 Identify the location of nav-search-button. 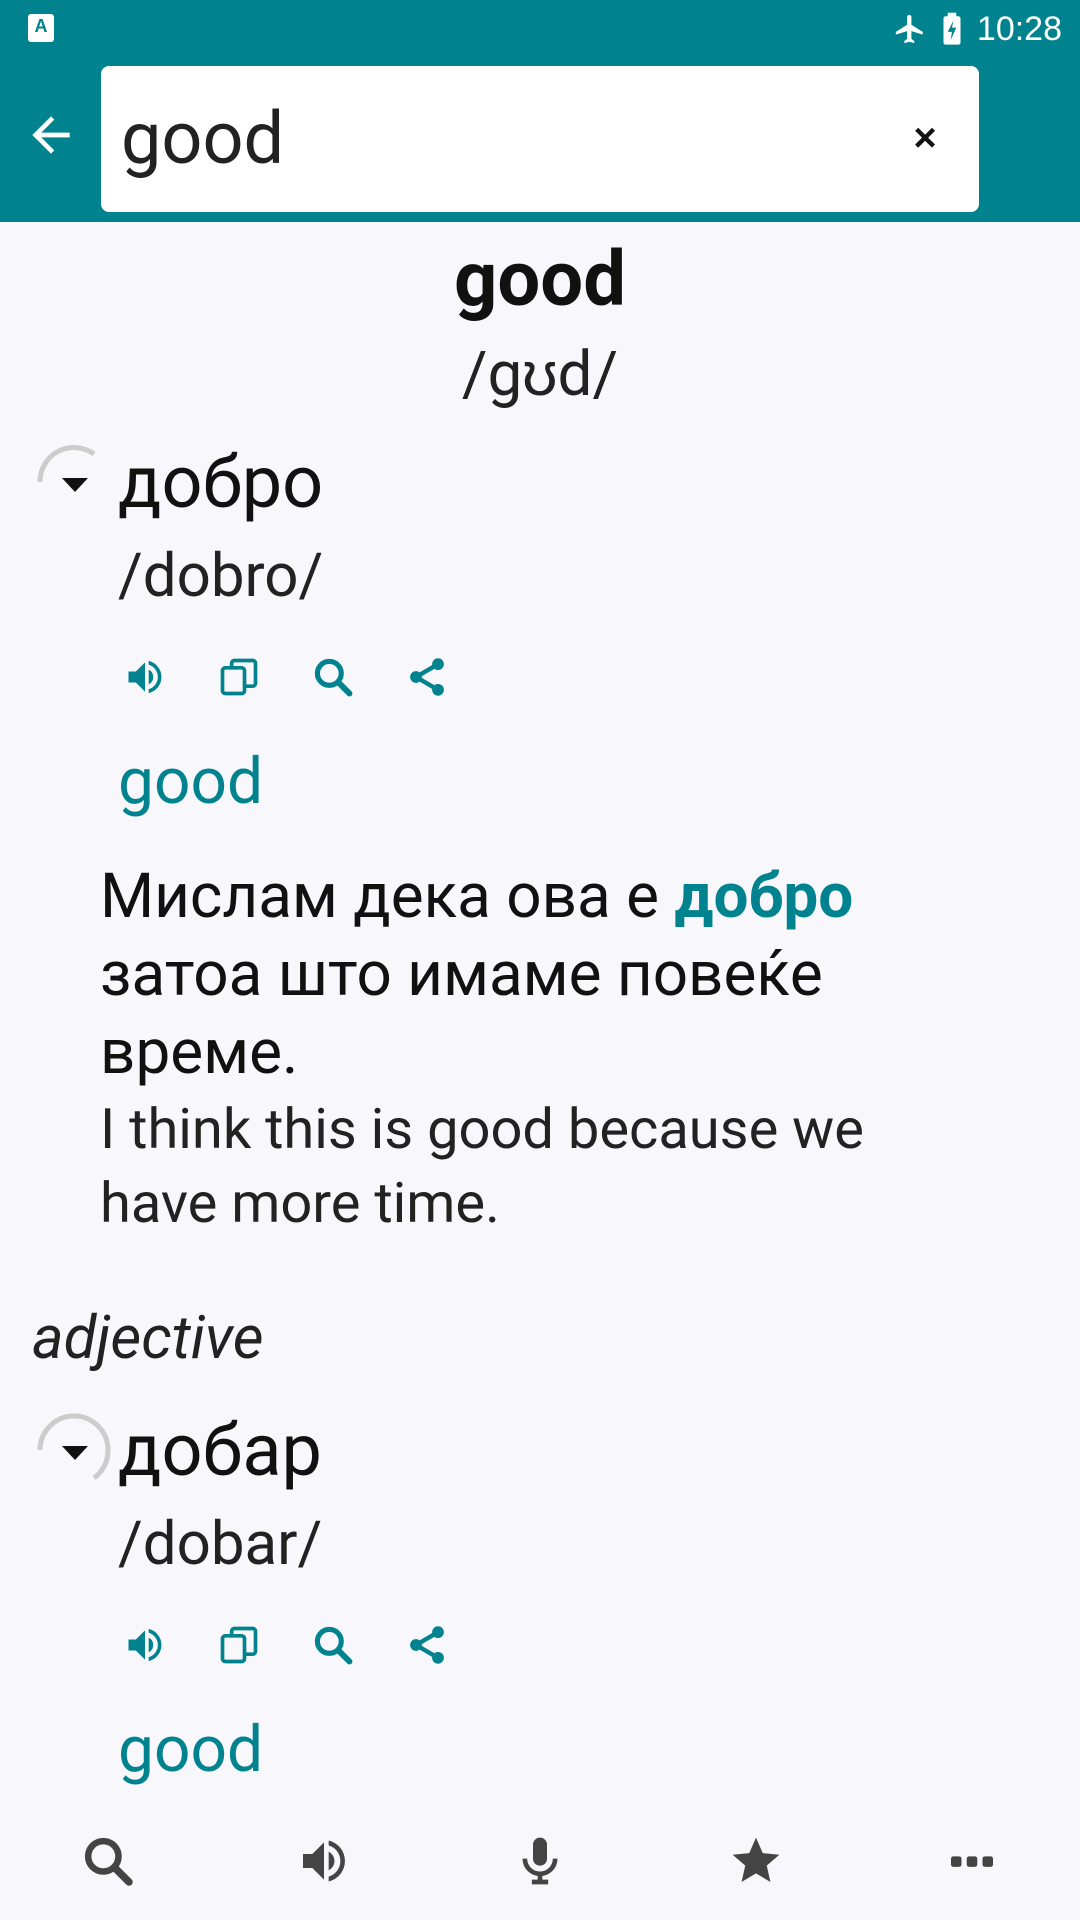
(108, 1861).